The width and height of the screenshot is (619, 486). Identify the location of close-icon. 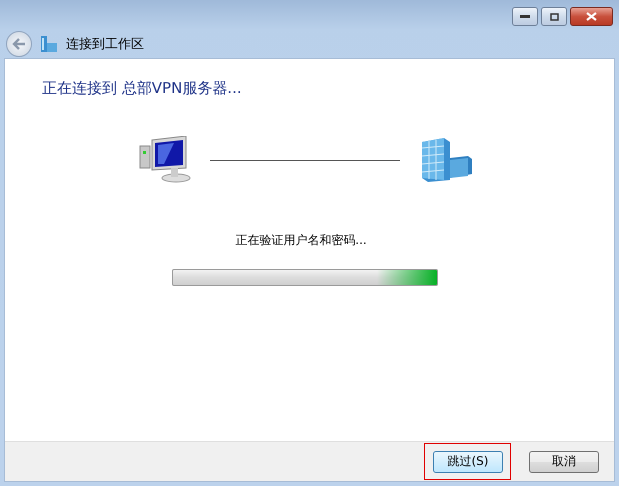
(591, 16).